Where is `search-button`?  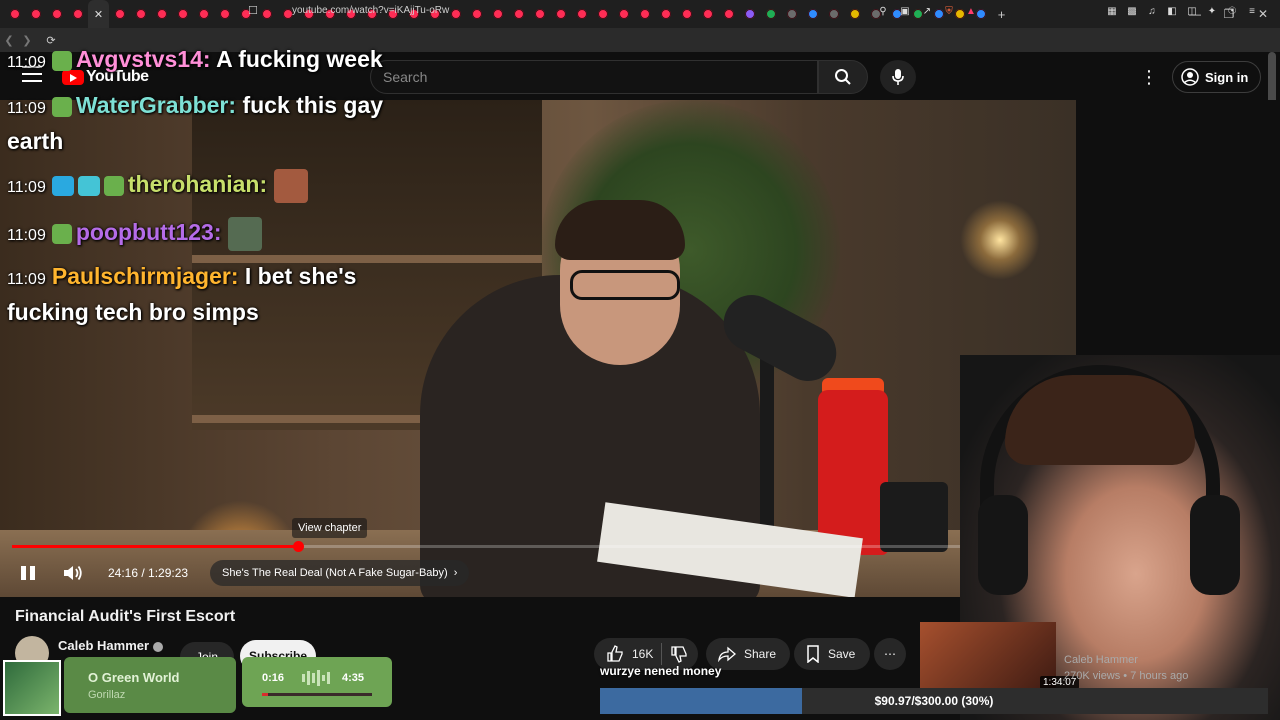
search-button is located at coordinates (843, 77).